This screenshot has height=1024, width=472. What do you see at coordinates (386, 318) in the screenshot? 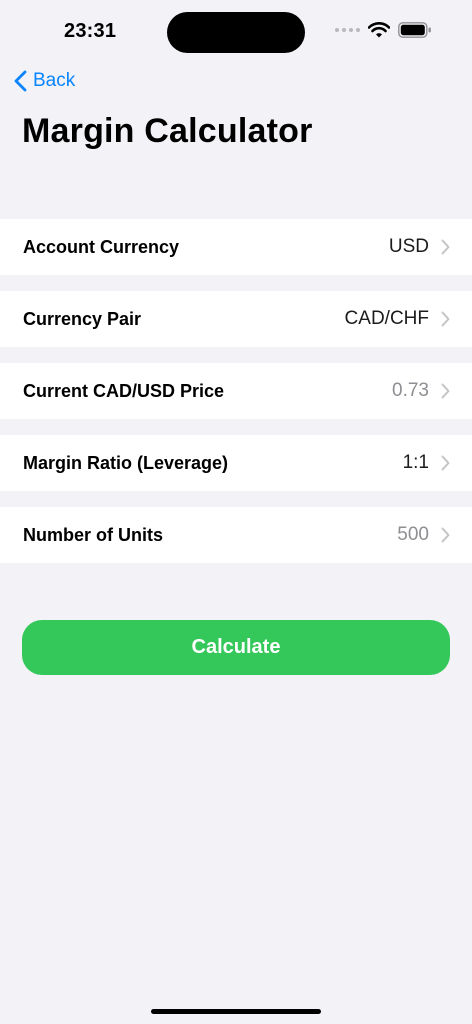
I see `row-value: CAD/CHF` at bounding box center [386, 318].